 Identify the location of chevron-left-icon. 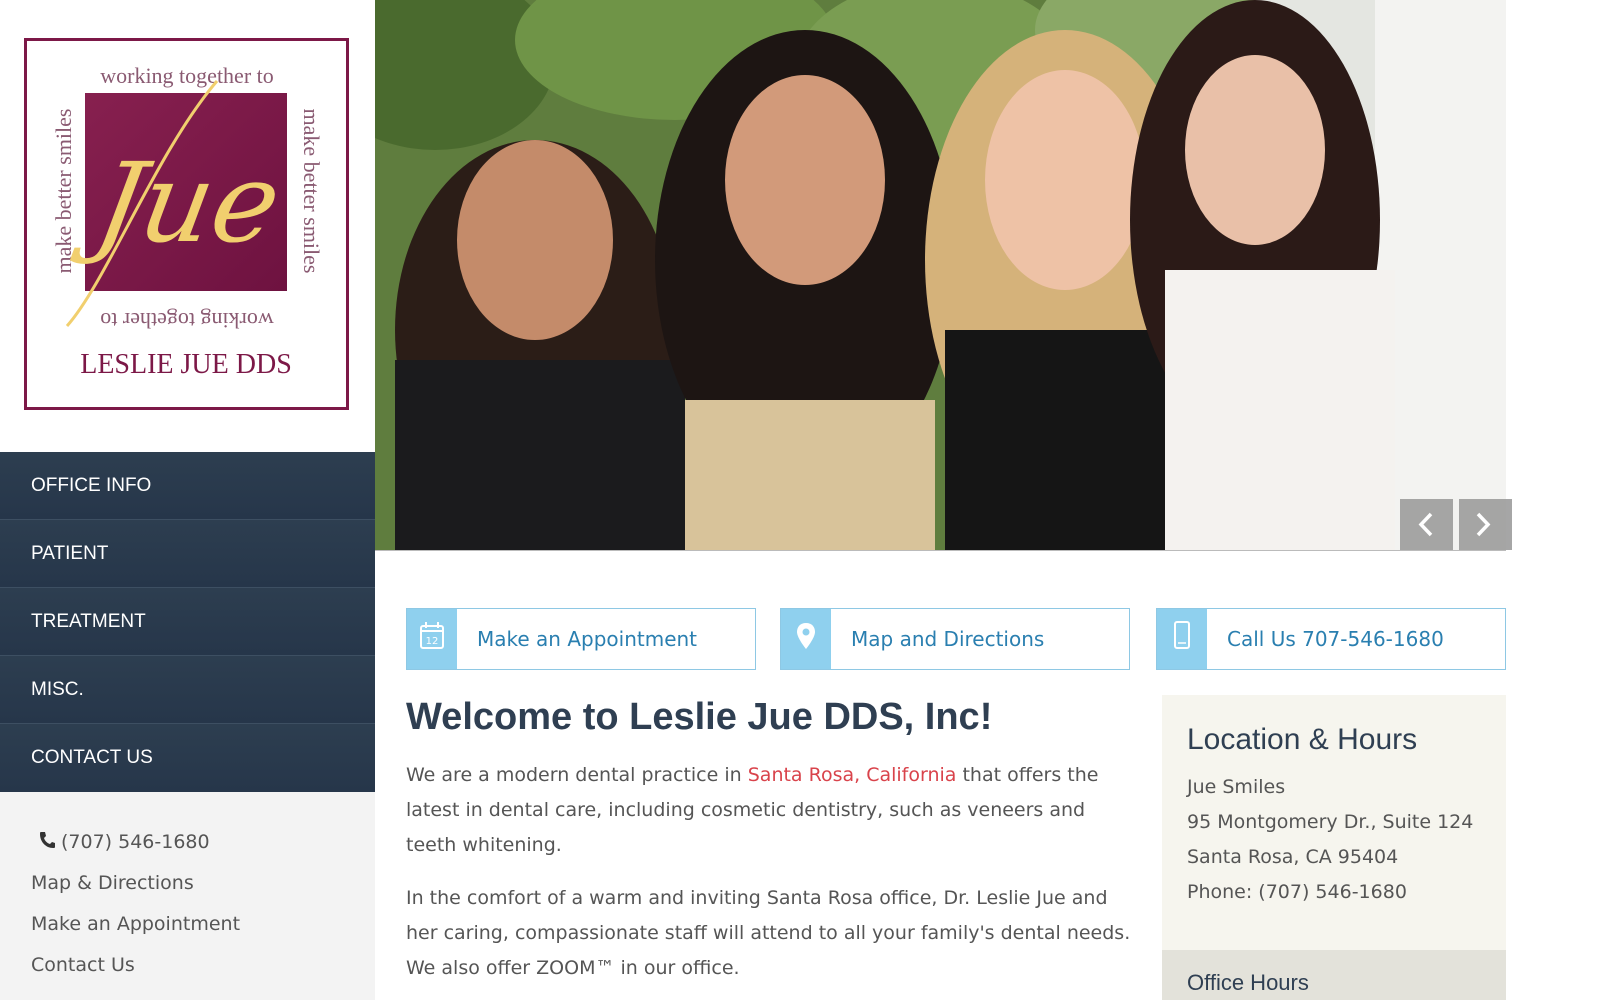
(1425, 524).